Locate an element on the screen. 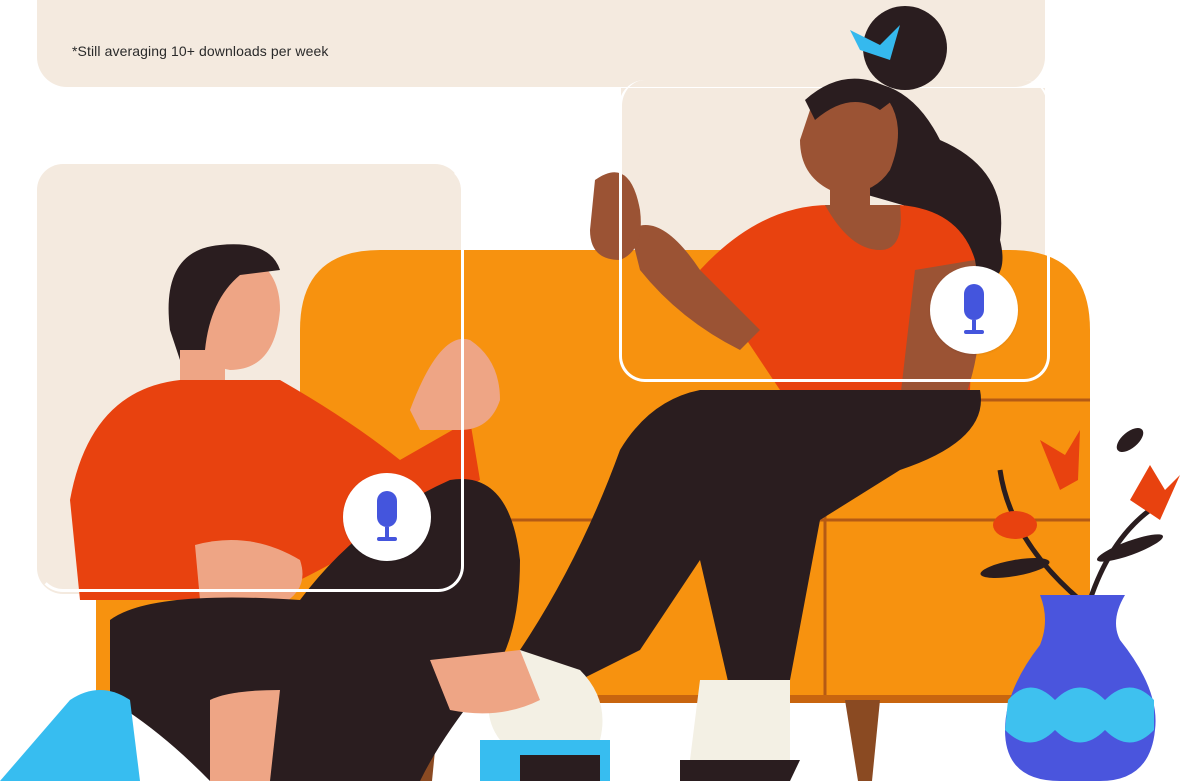 This screenshot has height=781, width=1183. mic-button-left is located at coordinates (387, 517).